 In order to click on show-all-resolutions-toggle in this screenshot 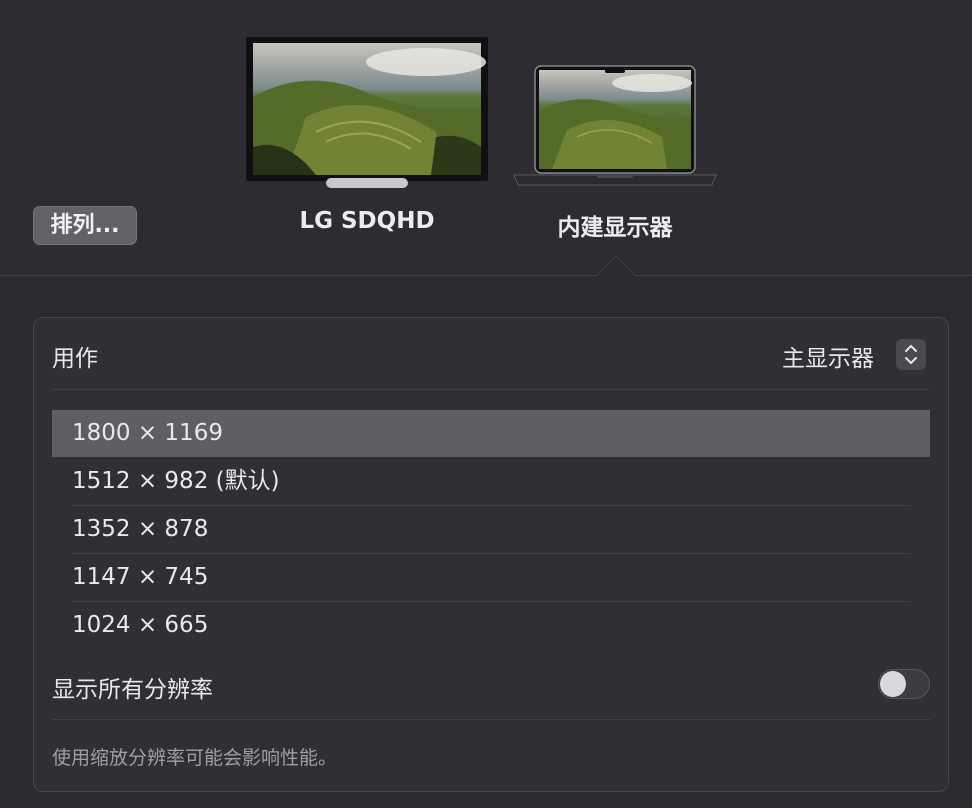, I will do `click(904, 684)`.